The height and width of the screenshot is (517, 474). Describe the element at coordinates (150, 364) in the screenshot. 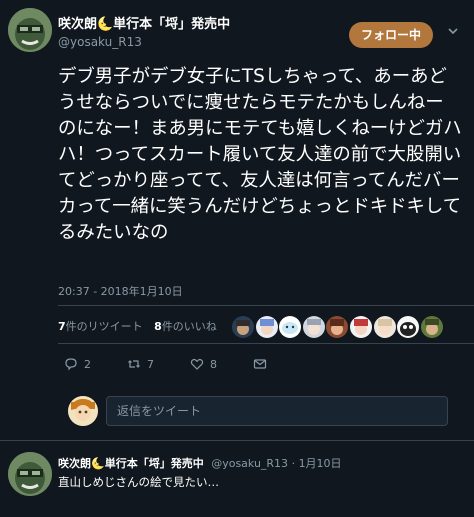

I see `retweet-count: 7` at that location.